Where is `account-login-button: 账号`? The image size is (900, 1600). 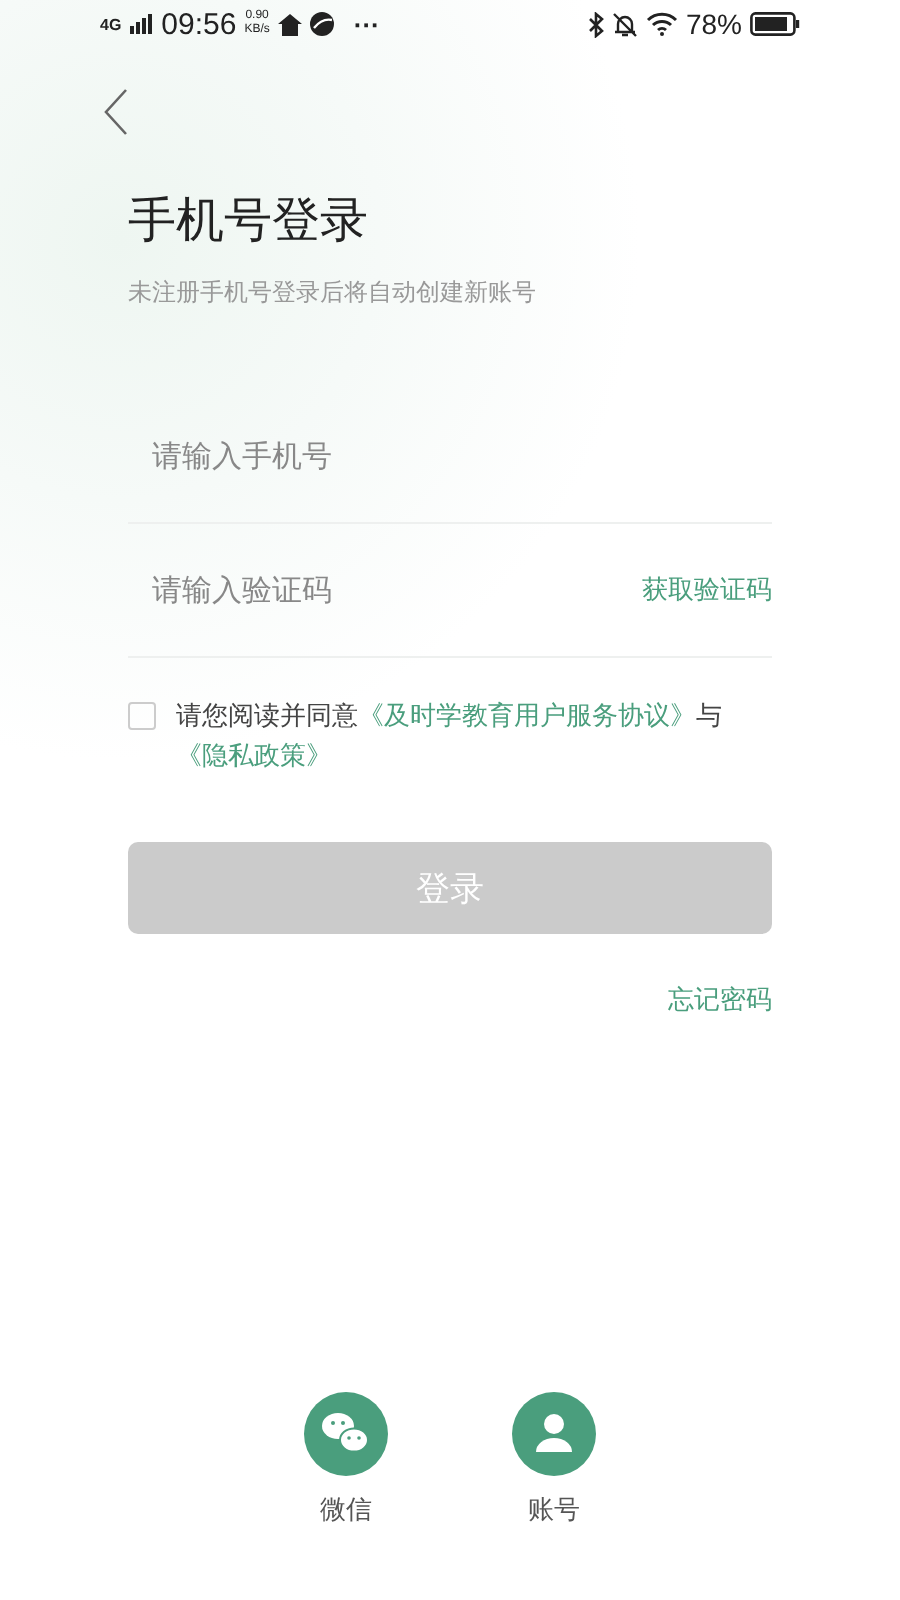
account-login-button: 账号 is located at coordinates (554, 1460).